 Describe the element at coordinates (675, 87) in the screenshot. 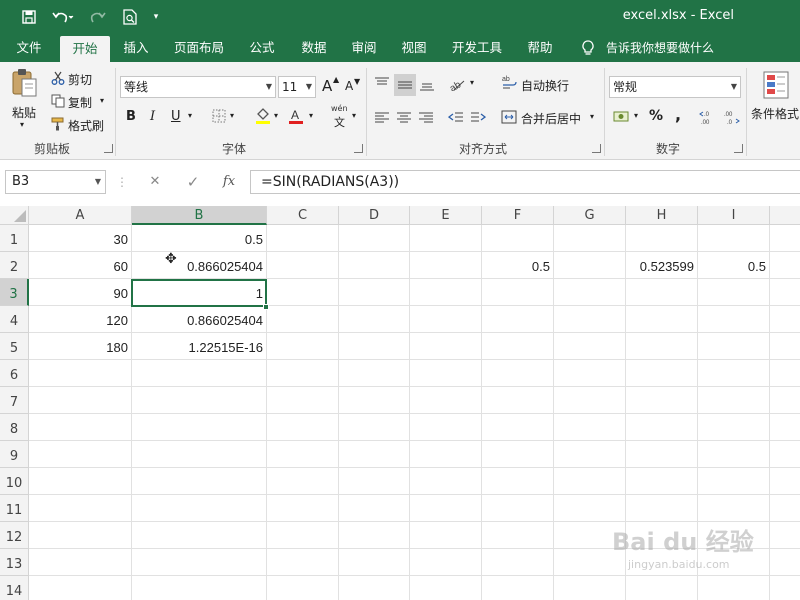

I see `number-format-select: 常规 ▼` at that location.